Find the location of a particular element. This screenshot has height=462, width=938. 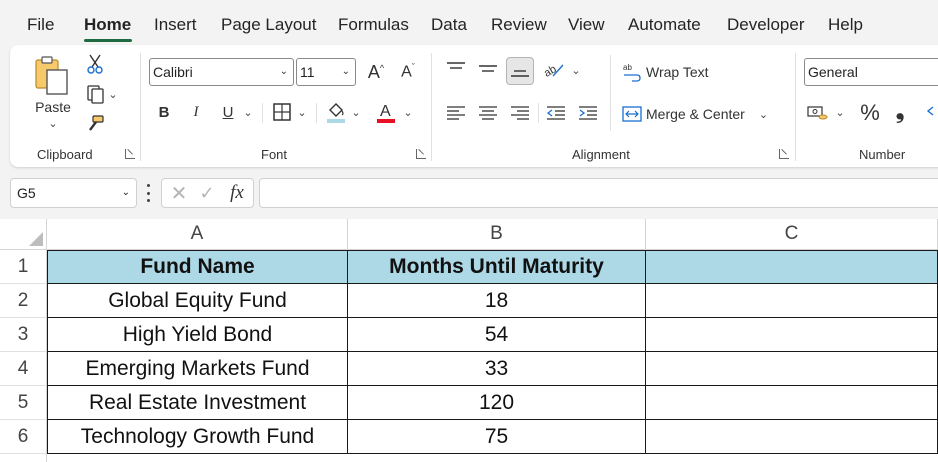

insert-function-button: fx is located at coordinates (237, 193).